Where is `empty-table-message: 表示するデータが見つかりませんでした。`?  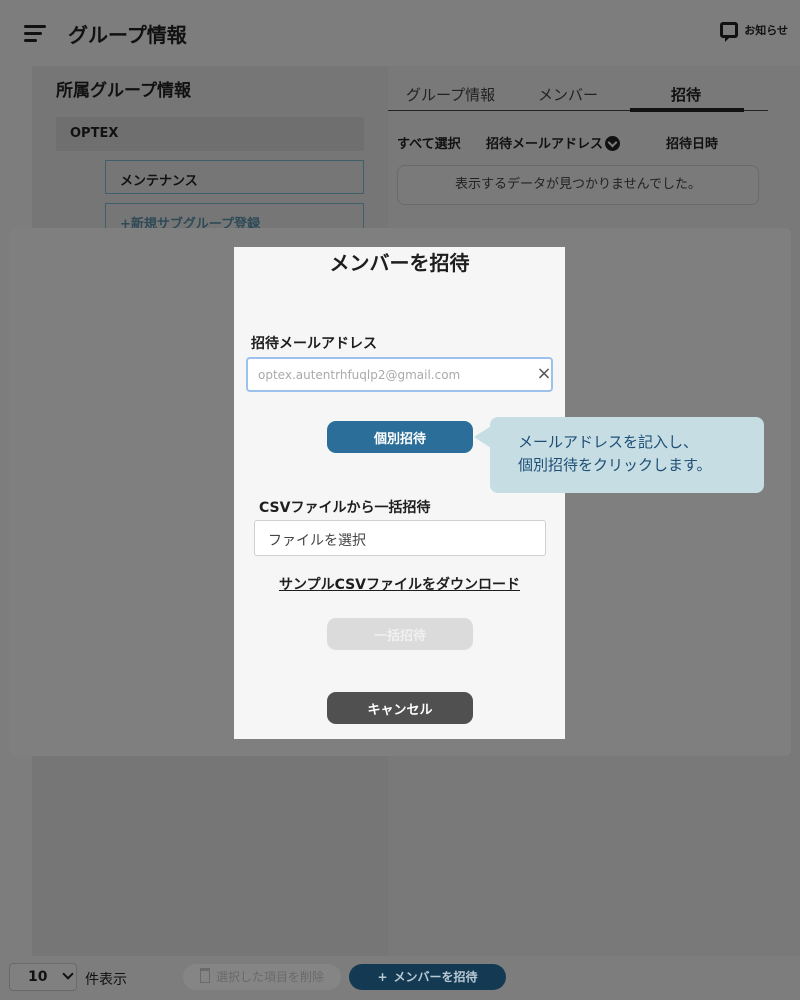 empty-table-message: 表示するデータが見つかりませんでした。 is located at coordinates (578, 185).